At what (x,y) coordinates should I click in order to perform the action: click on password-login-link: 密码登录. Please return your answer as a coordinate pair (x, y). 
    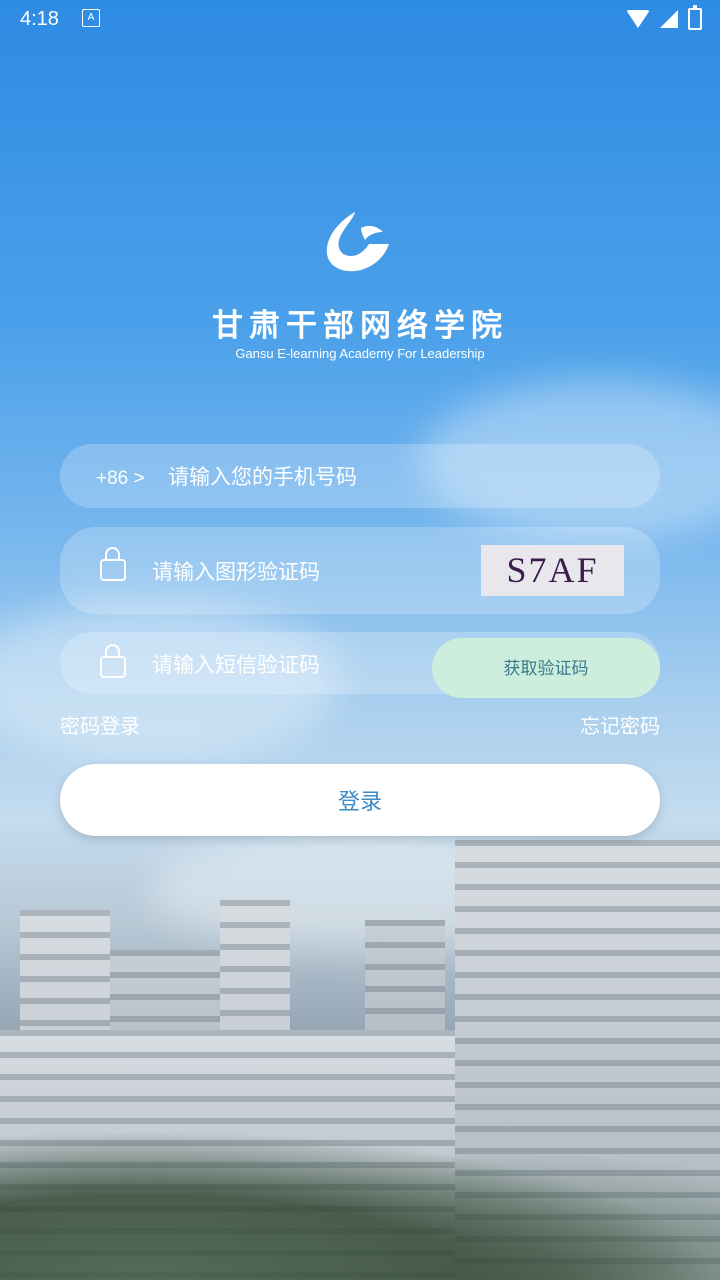
    Looking at the image, I should click on (100, 724).